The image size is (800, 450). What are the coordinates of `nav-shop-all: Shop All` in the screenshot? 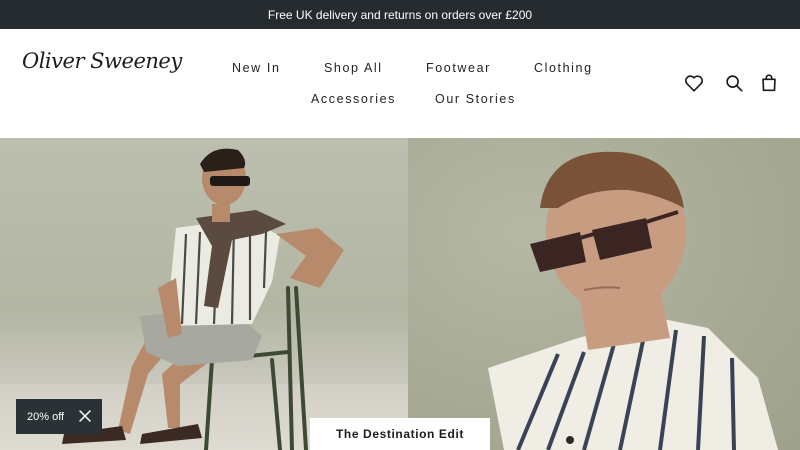 It's located at (353, 68).